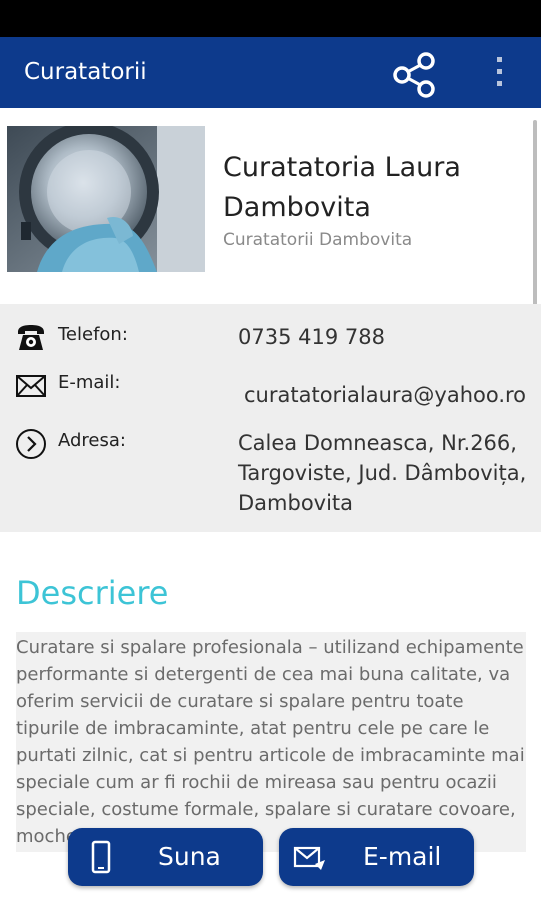  I want to click on address-label: Adresa:, so click(92, 440).